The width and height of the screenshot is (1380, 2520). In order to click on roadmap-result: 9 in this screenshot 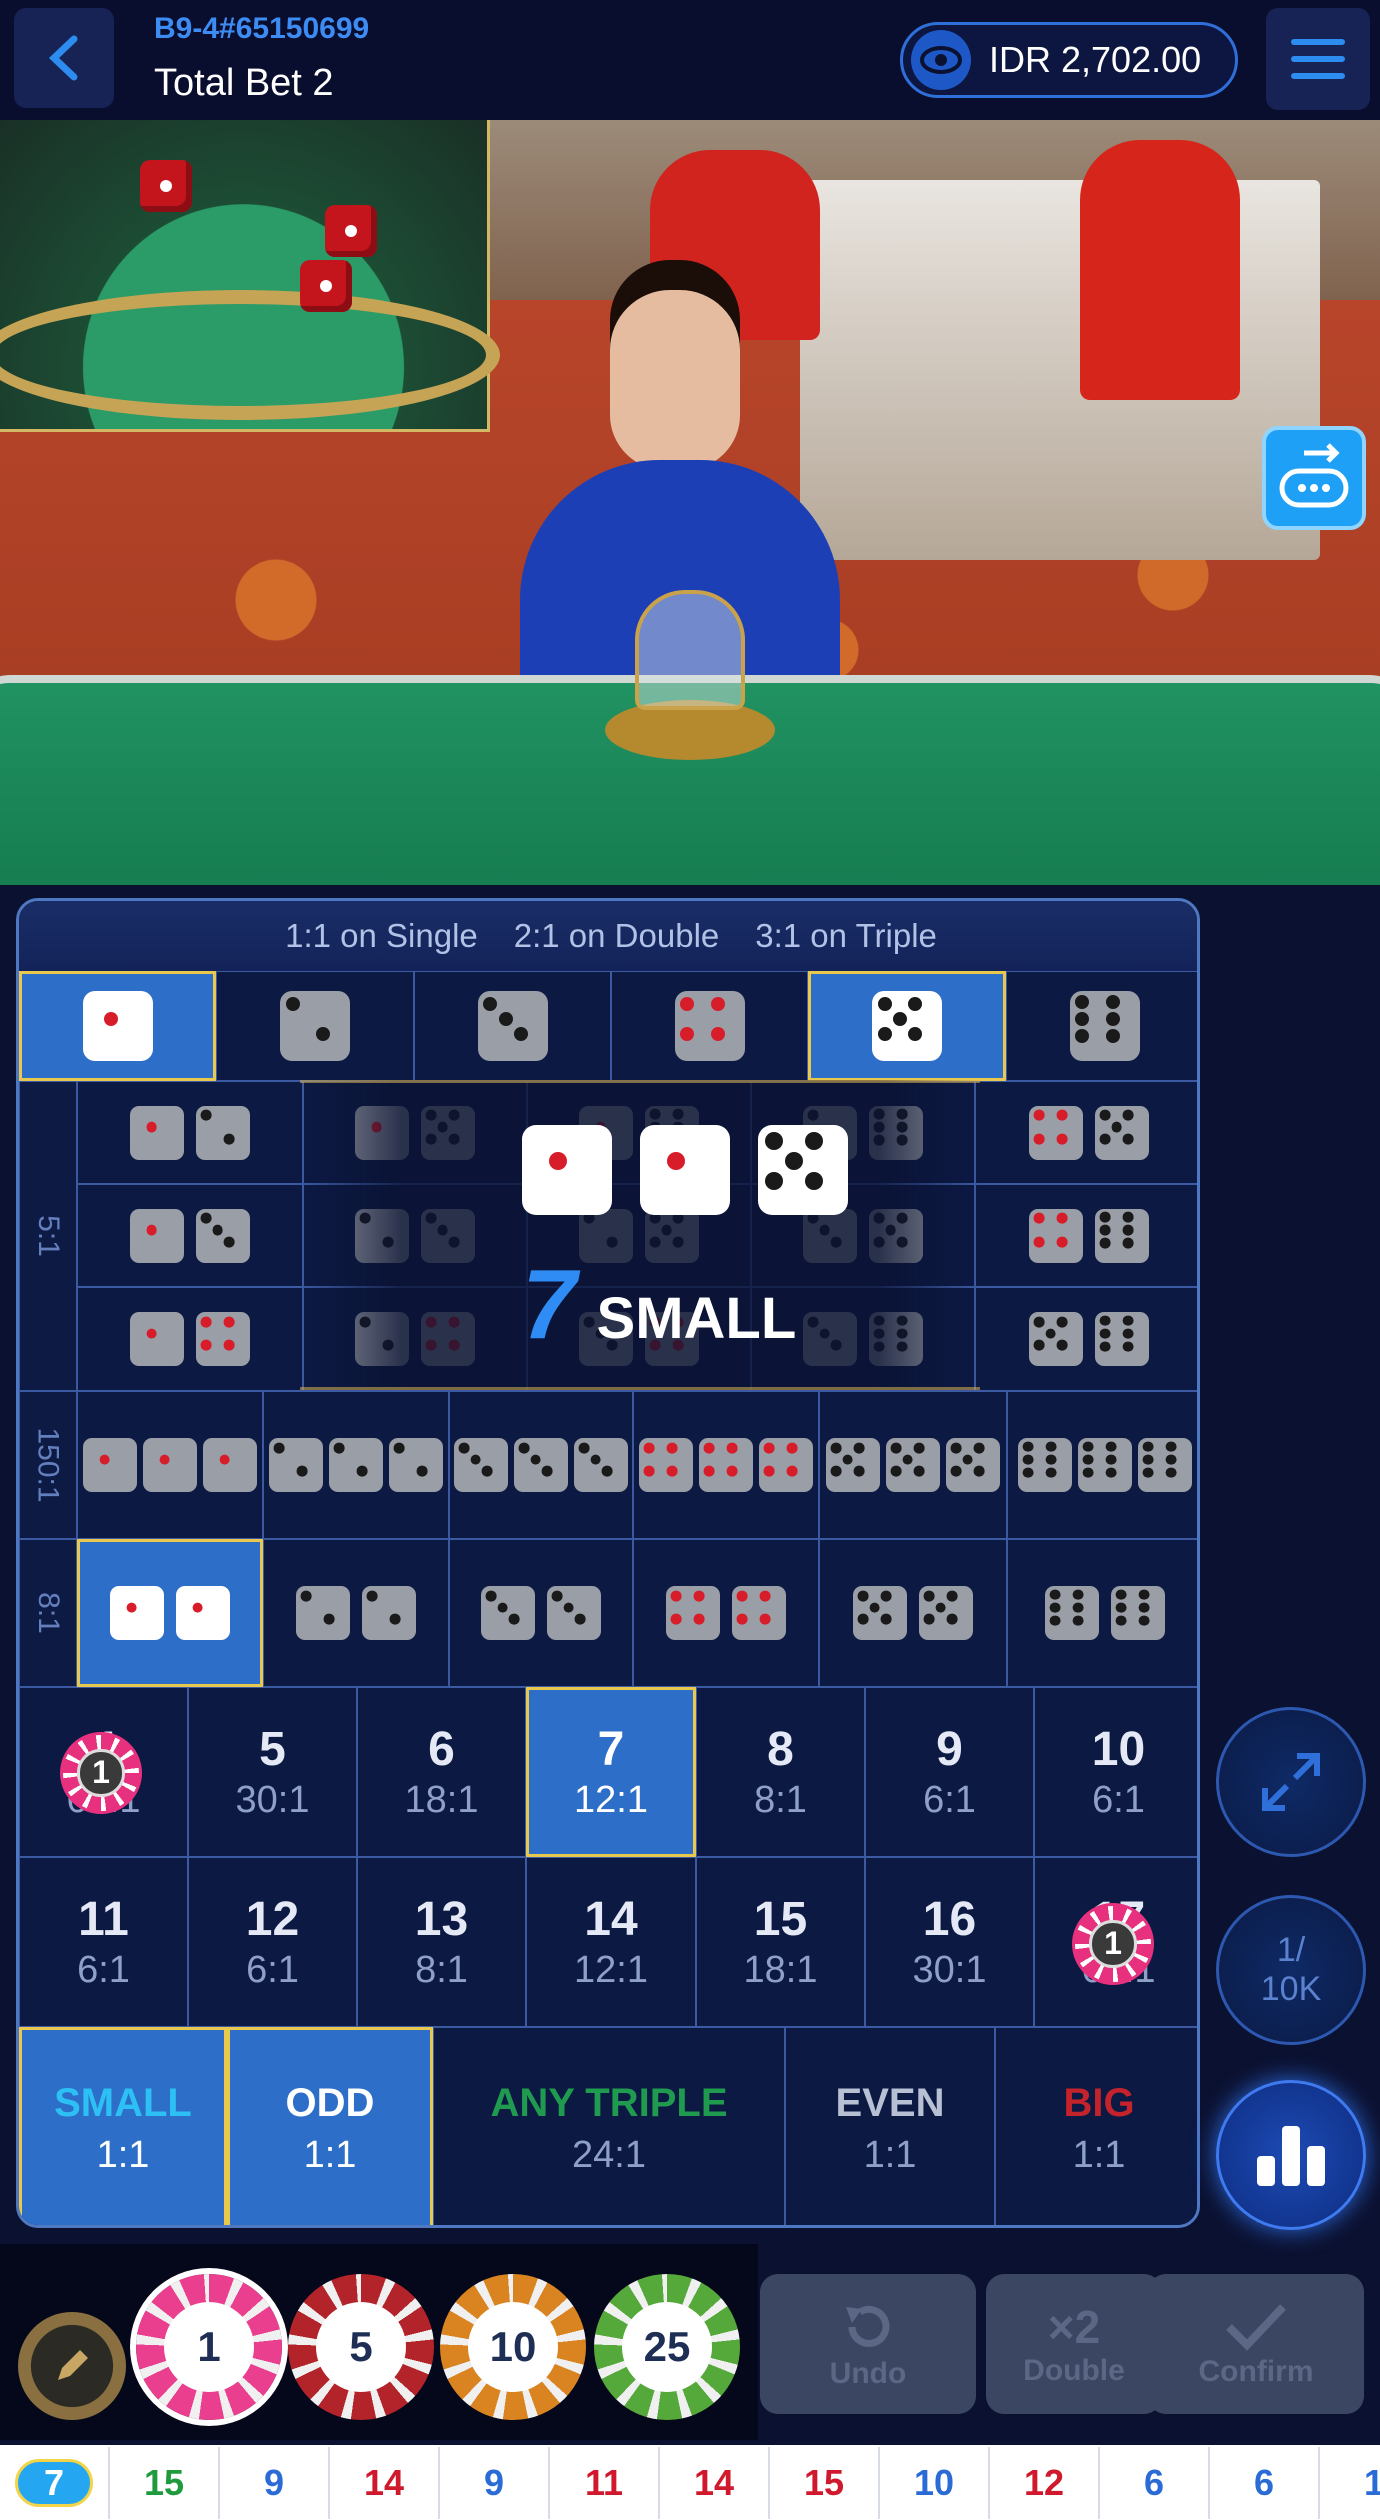, I will do `click(495, 2482)`.